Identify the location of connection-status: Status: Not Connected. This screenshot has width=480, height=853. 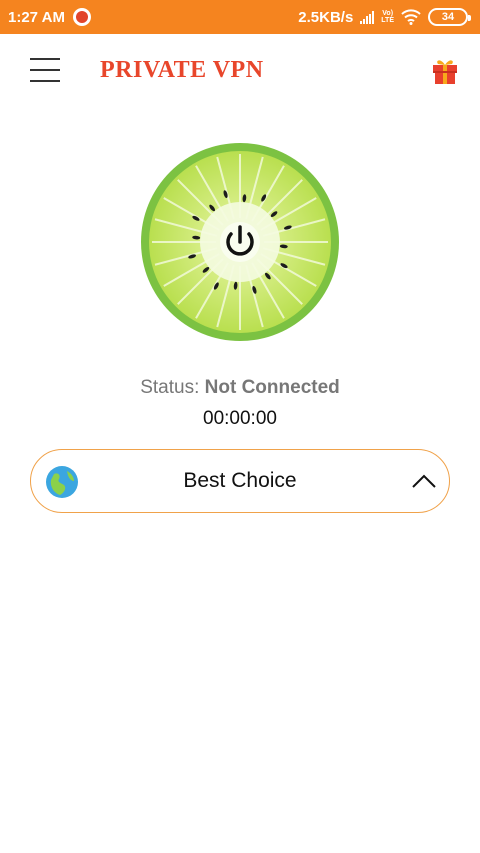
(240, 388).